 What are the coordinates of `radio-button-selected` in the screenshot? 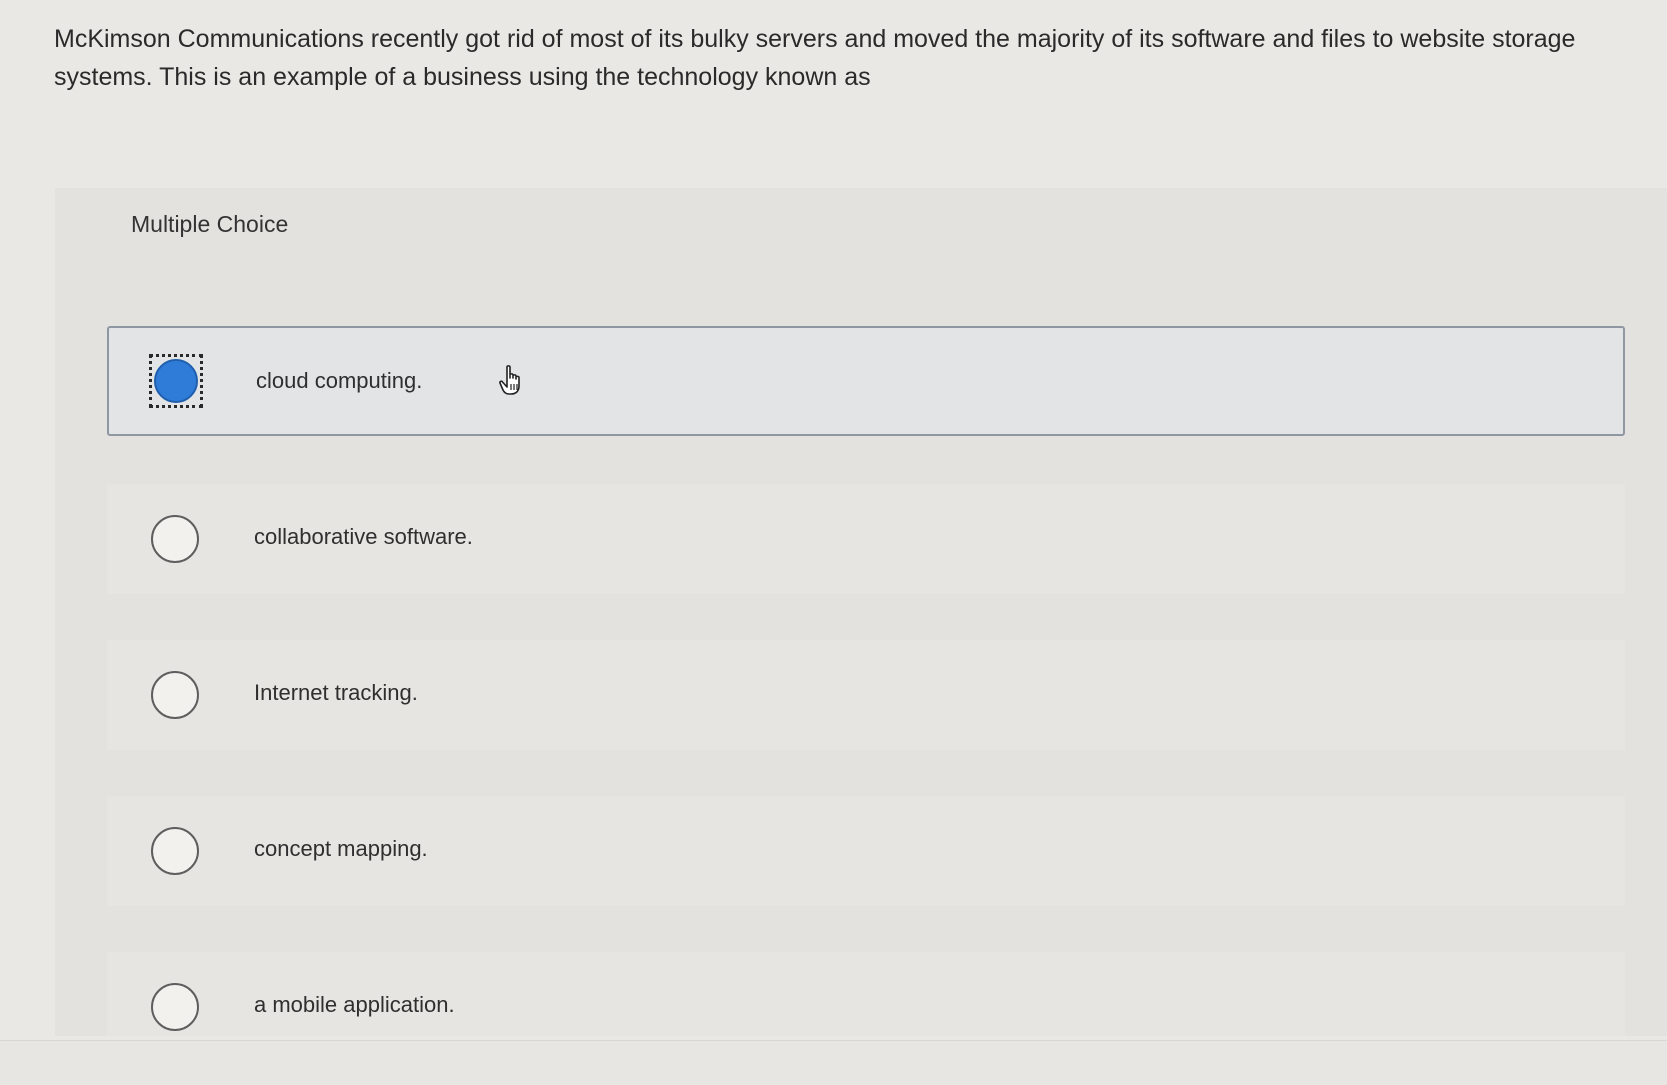 It's located at (176, 381).